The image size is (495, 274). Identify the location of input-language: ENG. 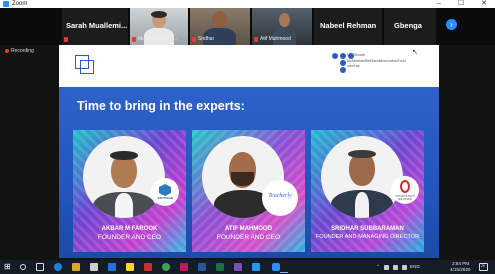
(415, 266).